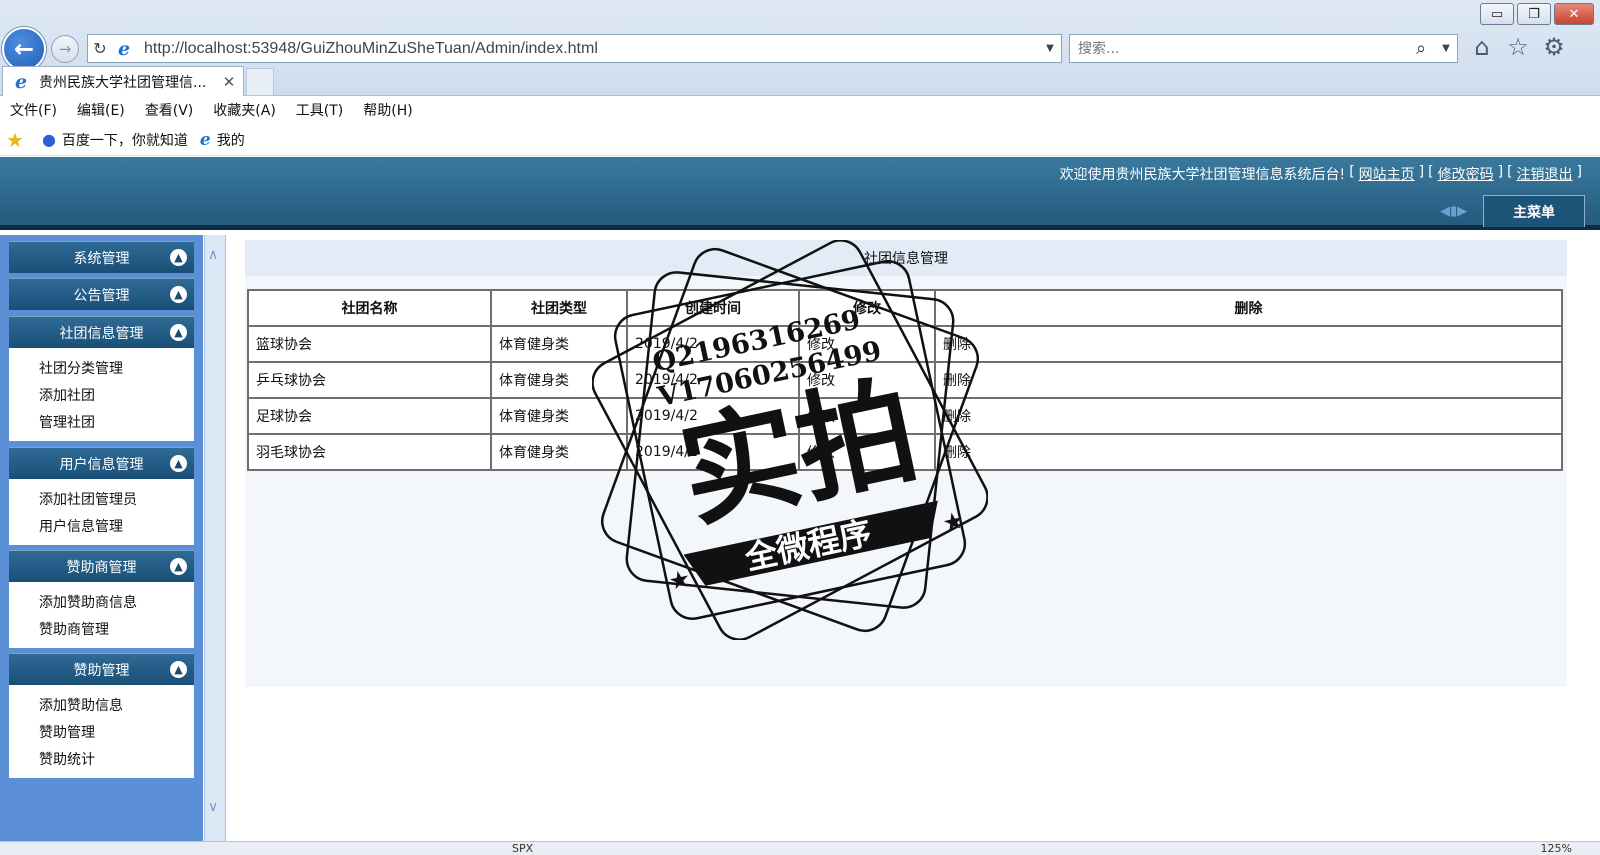 This screenshot has height=855, width=1600. What do you see at coordinates (1497, 14) in the screenshot?
I see `minimize-button: ▭` at bounding box center [1497, 14].